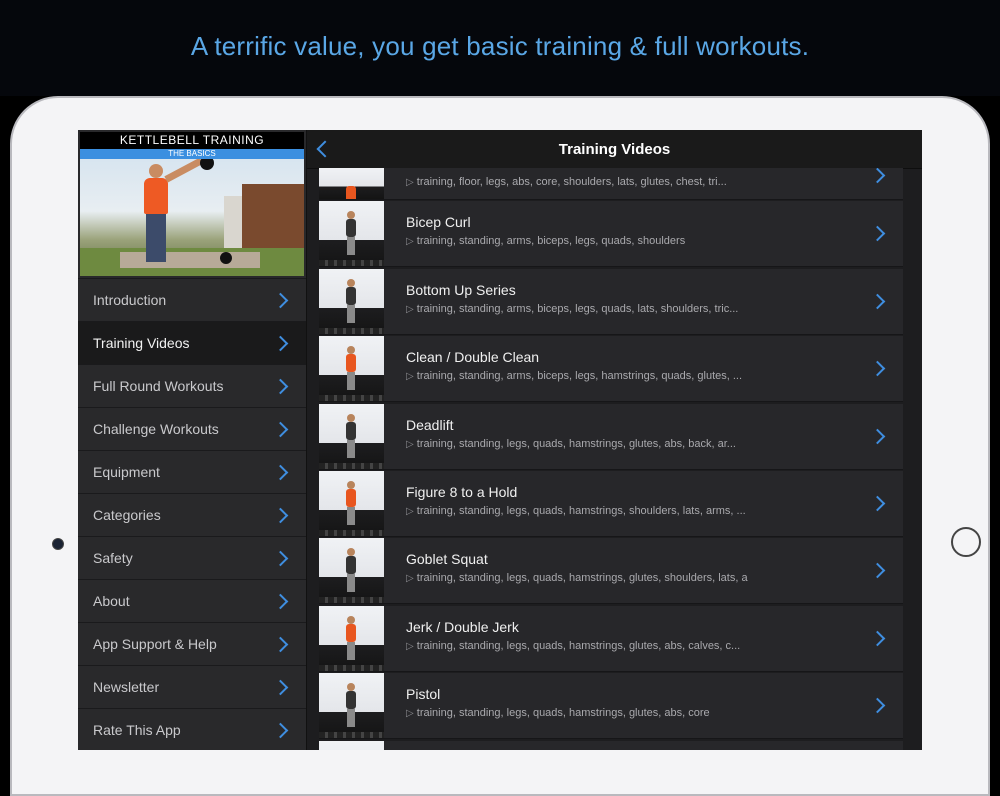 This screenshot has width=1000, height=796. What do you see at coordinates (155, 644) in the screenshot?
I see `sidebar-item-label: App Support & Help` at bounding box center [155, 644].